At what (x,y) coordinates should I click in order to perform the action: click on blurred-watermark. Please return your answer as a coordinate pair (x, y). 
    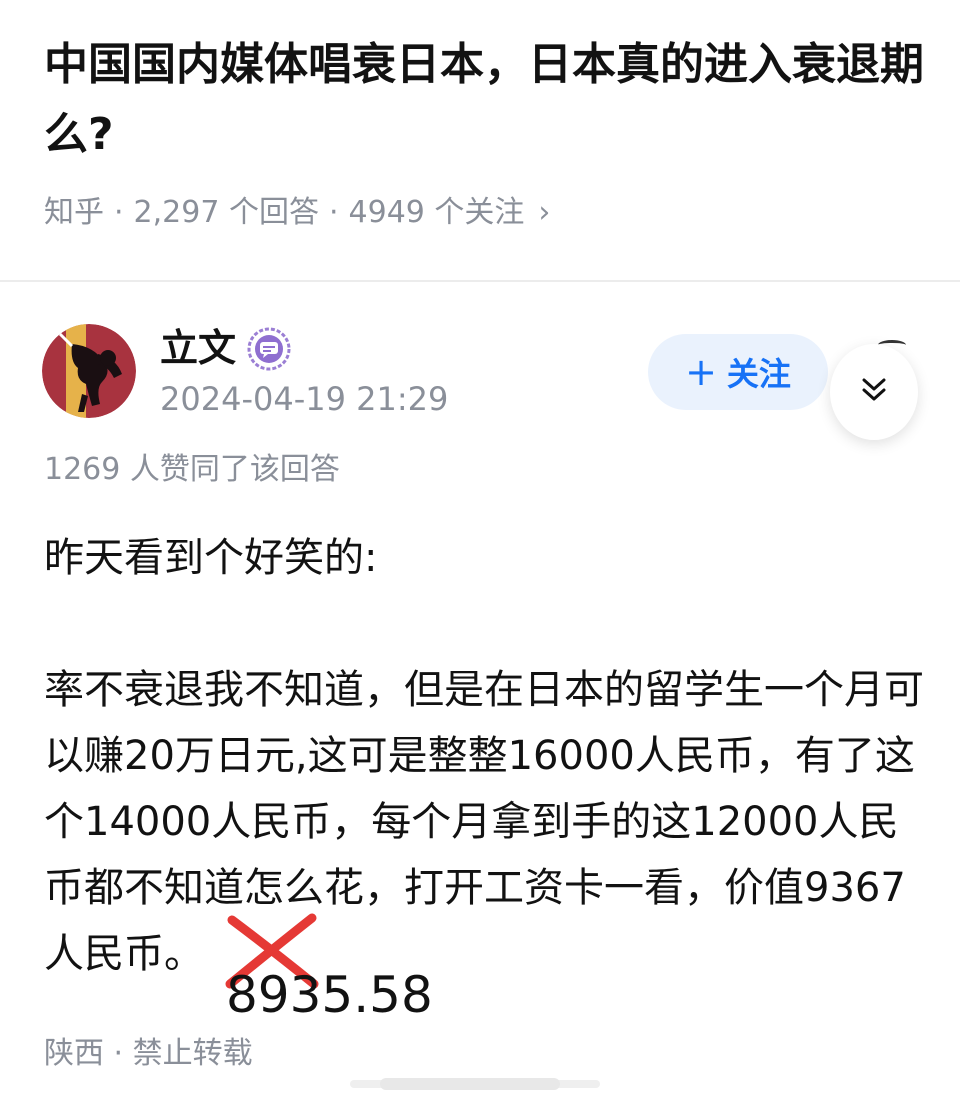
    Looking at the image, I should click on (475, 1084).